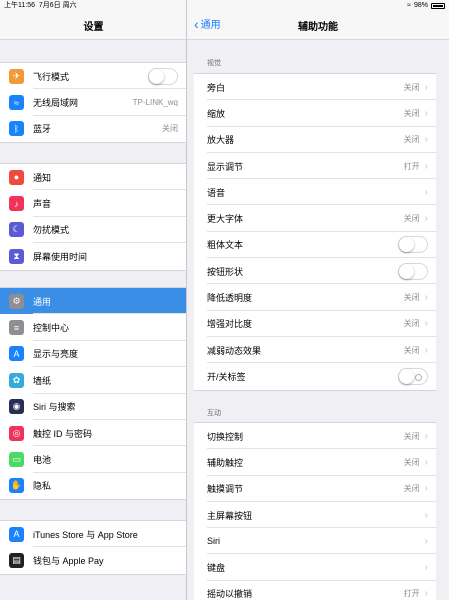  I want to click on sidebar-item: ⚙ 通用, so click(93, 301).